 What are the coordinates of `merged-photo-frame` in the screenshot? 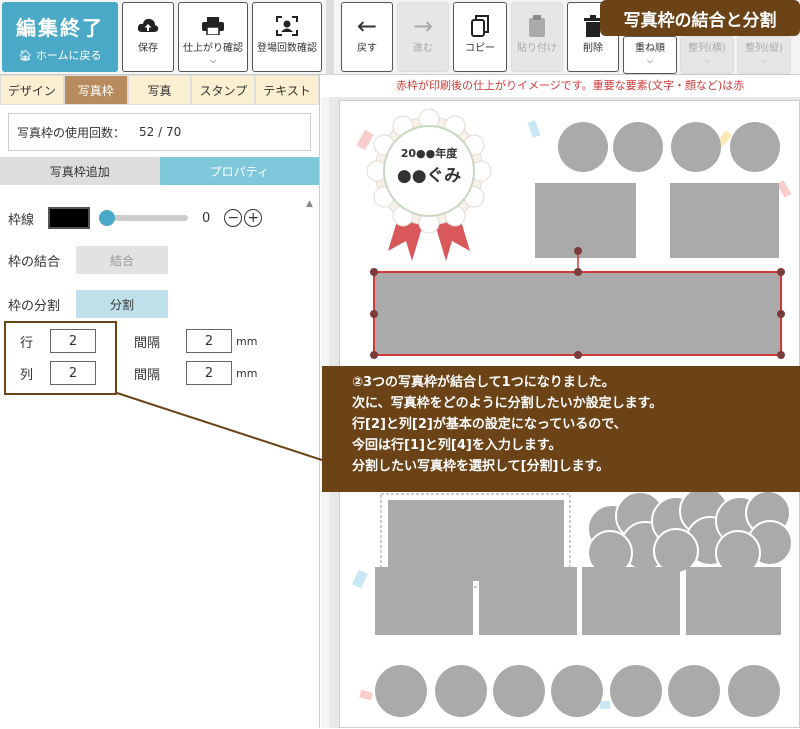 It's located at (577, 303).